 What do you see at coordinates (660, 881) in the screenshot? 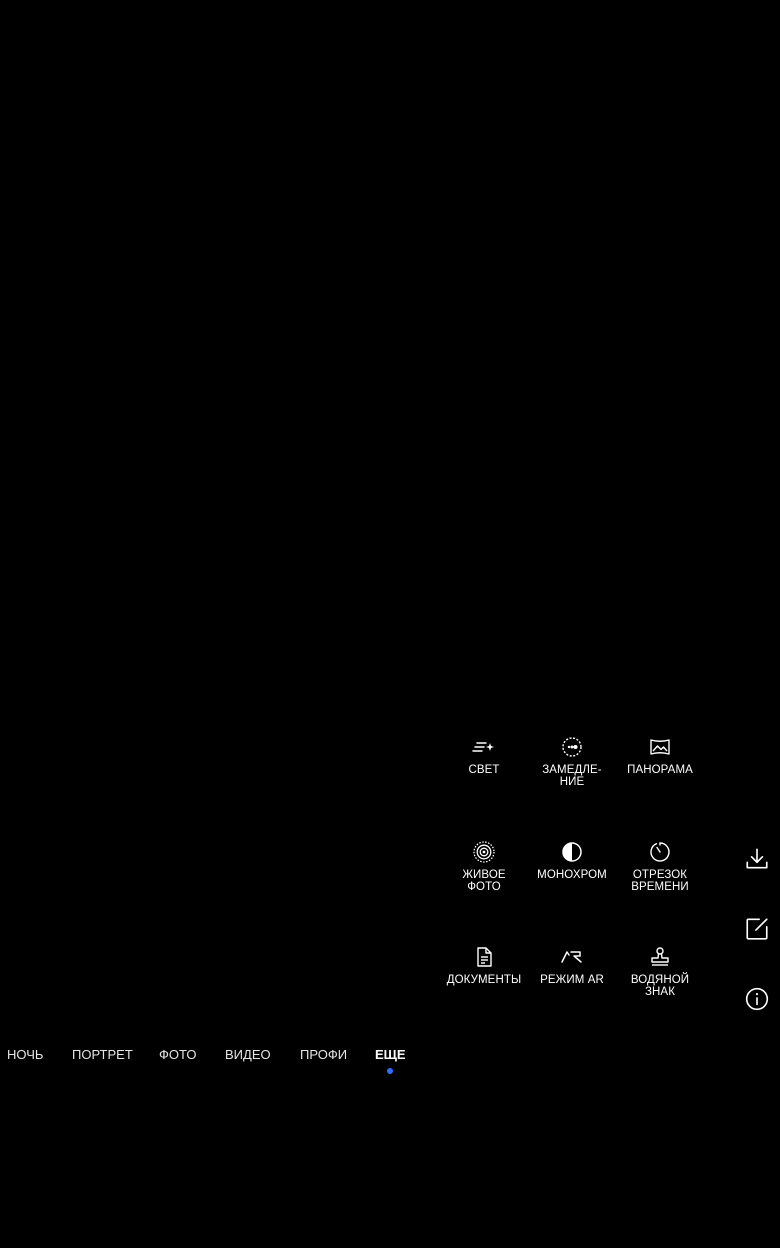
I see `mode-timelapse-label: ОТРЕЗОК ВРЕМЕНИ` at bounding box center [660, 881].